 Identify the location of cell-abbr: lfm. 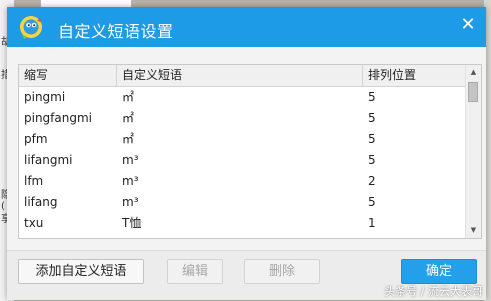
(34, 181).